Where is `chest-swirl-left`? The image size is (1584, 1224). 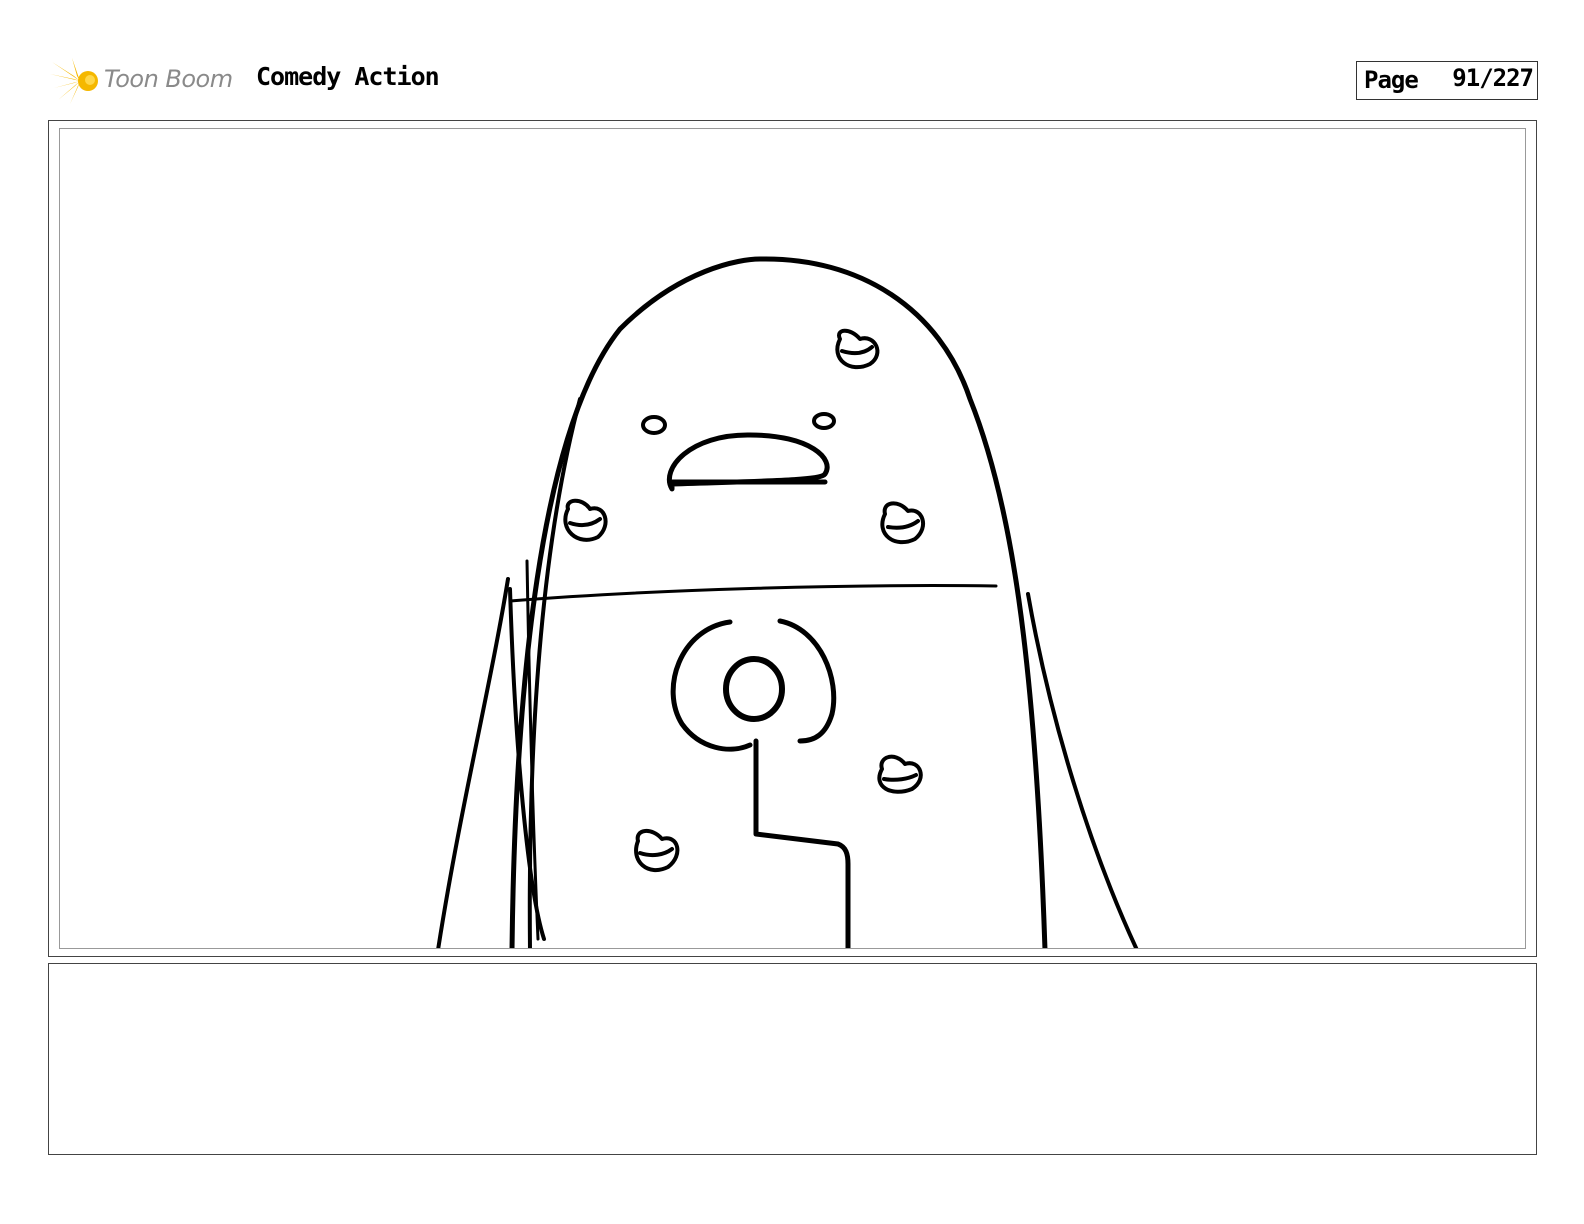 chest-swirl-left is located at coordinates (711, 685).